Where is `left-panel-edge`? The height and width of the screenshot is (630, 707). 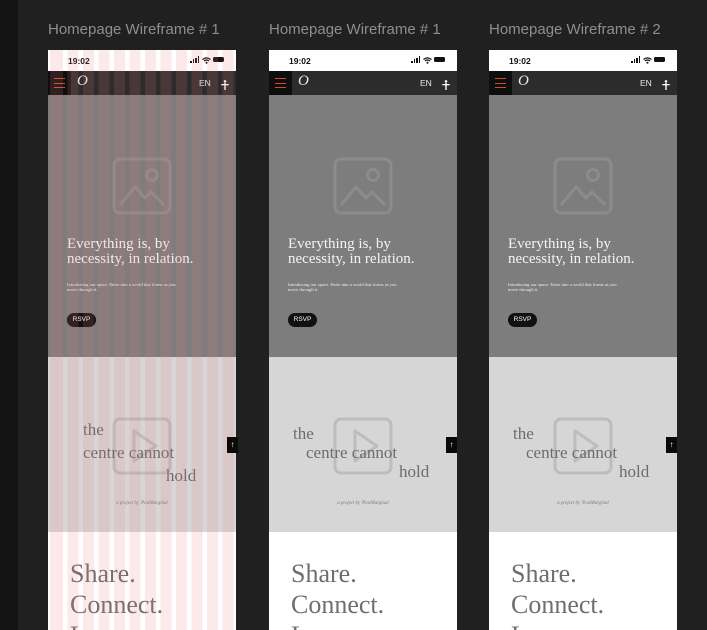 left-panel-edge is located at coordinates (9, 315).